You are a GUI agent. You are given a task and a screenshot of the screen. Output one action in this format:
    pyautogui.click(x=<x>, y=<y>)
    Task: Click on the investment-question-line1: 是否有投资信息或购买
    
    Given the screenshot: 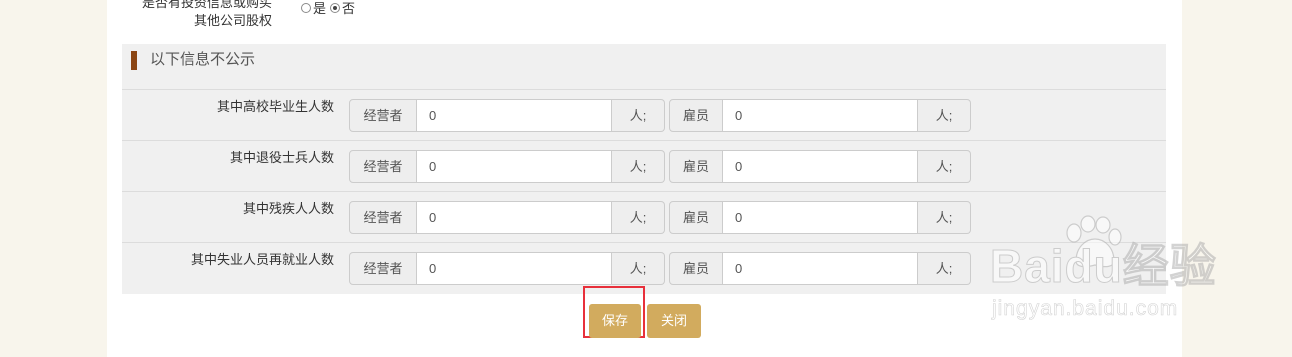 What is the action you would take?
    pyautogui.click(x=206, y=5)
    